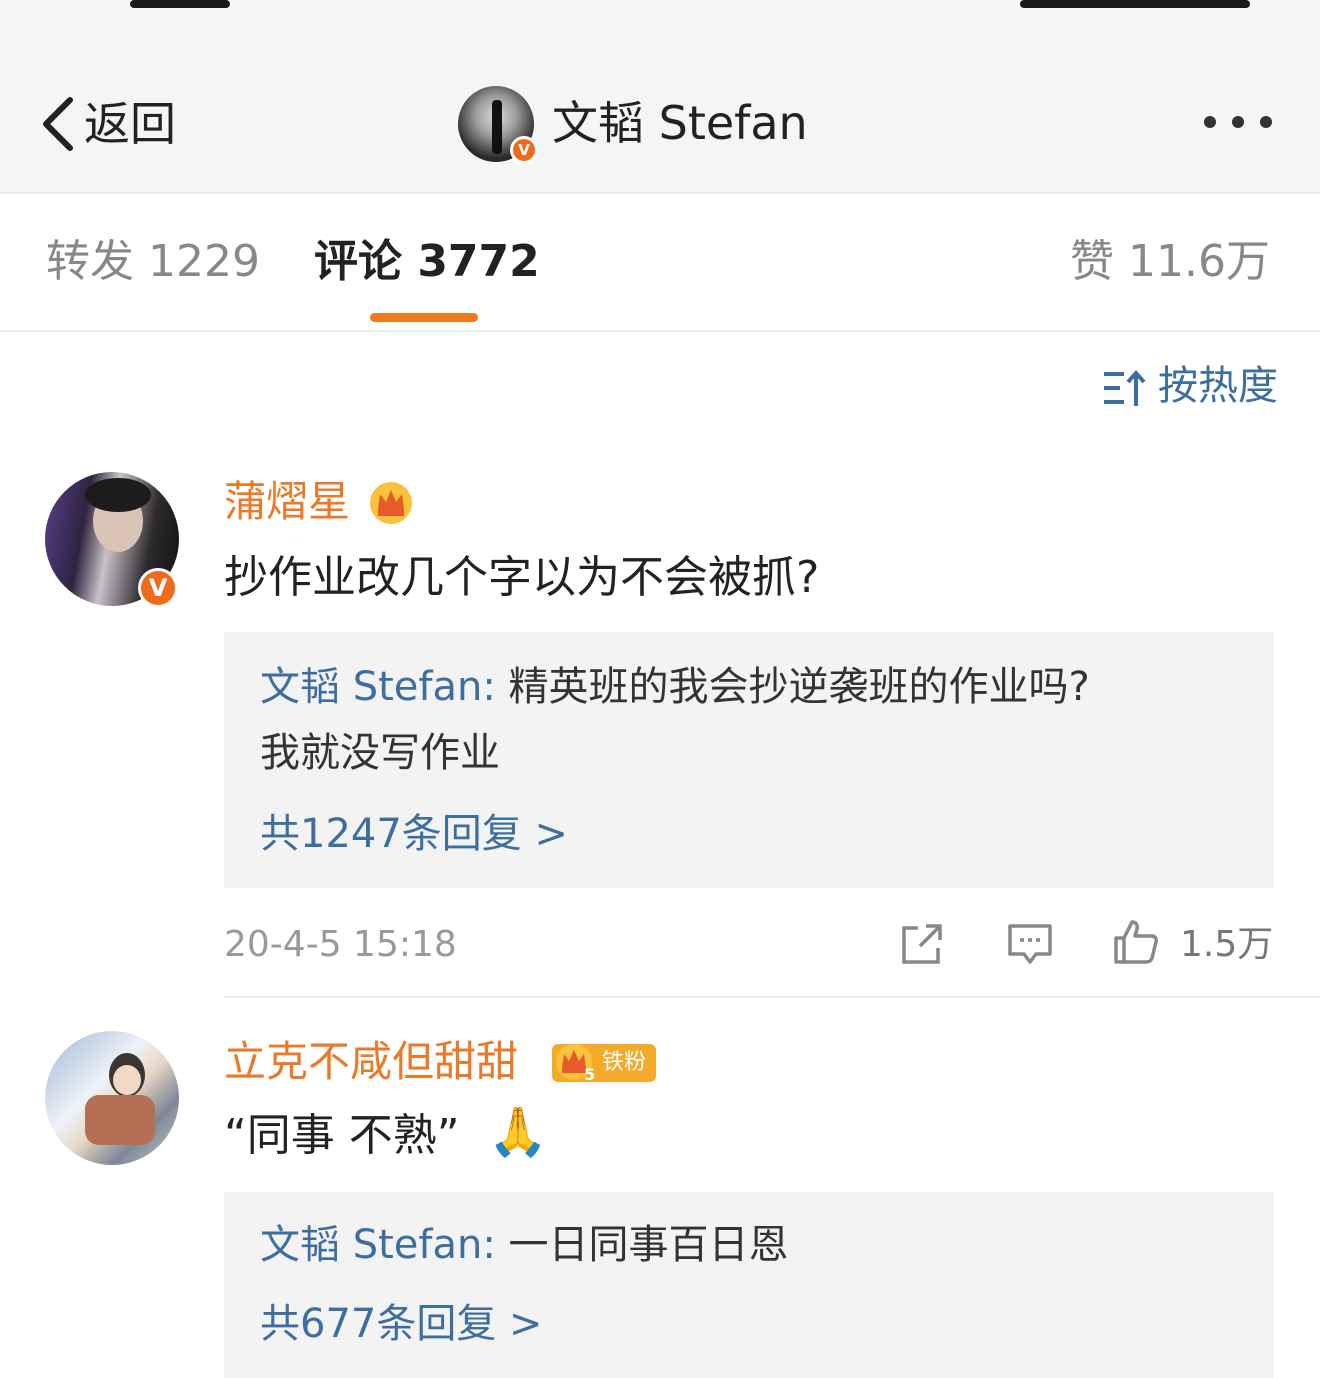 This screenshot has height=1378, width=1320. Describe the element at coordinates (427, 262) in the screenshot. I see `tab-comment: 评论 3772` at that location.